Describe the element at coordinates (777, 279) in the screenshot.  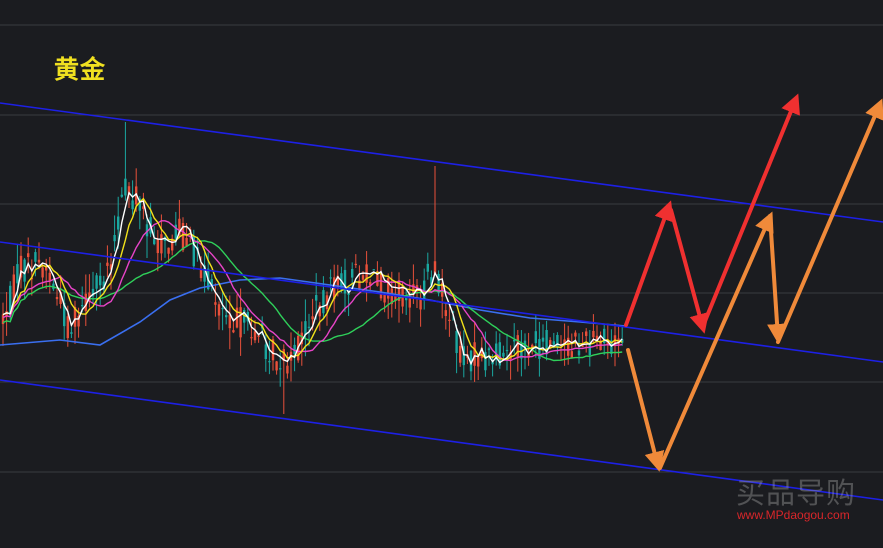
I see `orange-arrow-pullback` at that location.